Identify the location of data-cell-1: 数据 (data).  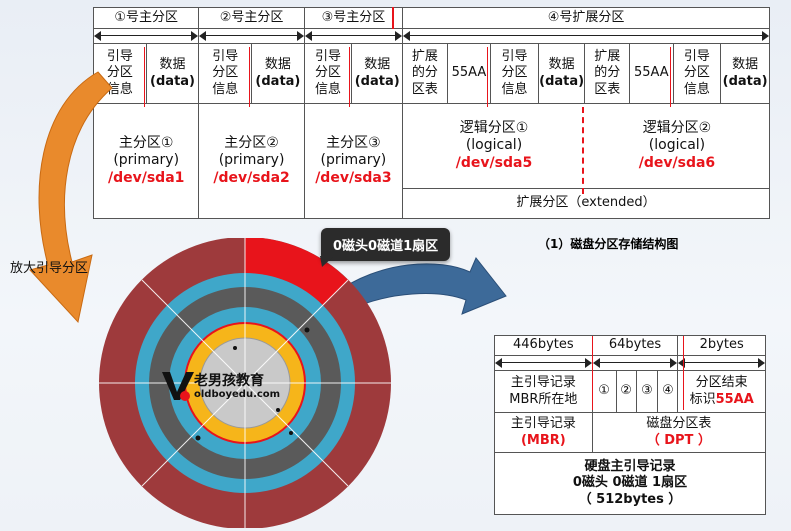
(172, 73).